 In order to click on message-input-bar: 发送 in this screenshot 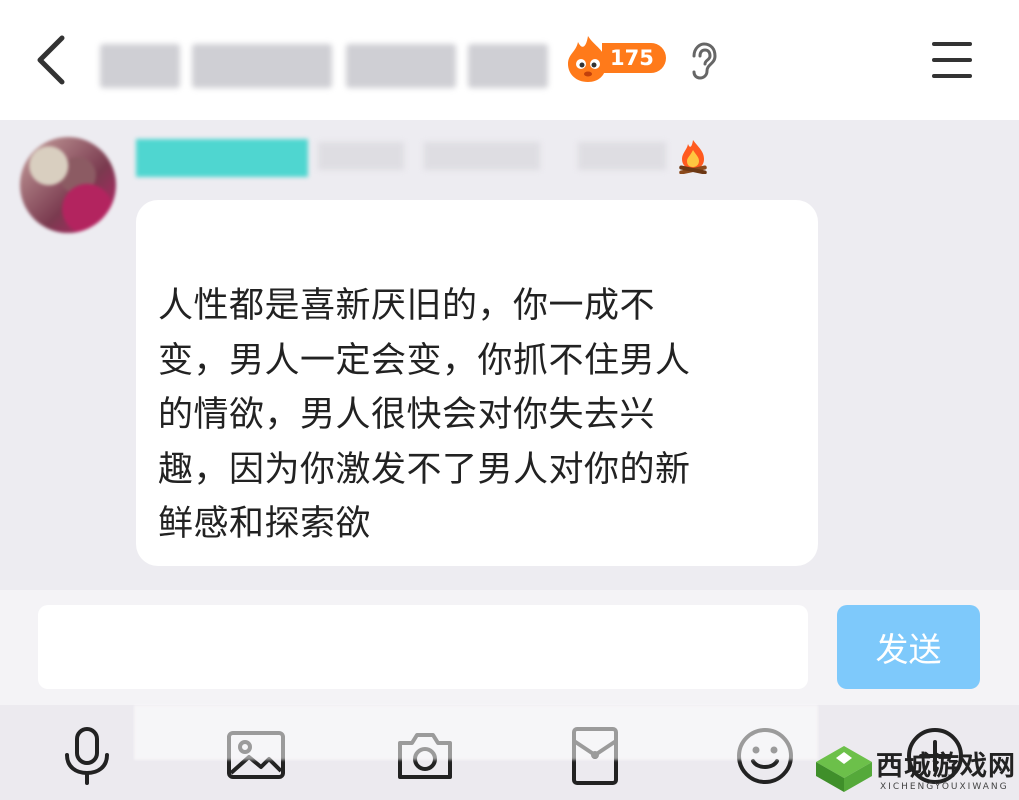, I will do `click(509, 647)`.